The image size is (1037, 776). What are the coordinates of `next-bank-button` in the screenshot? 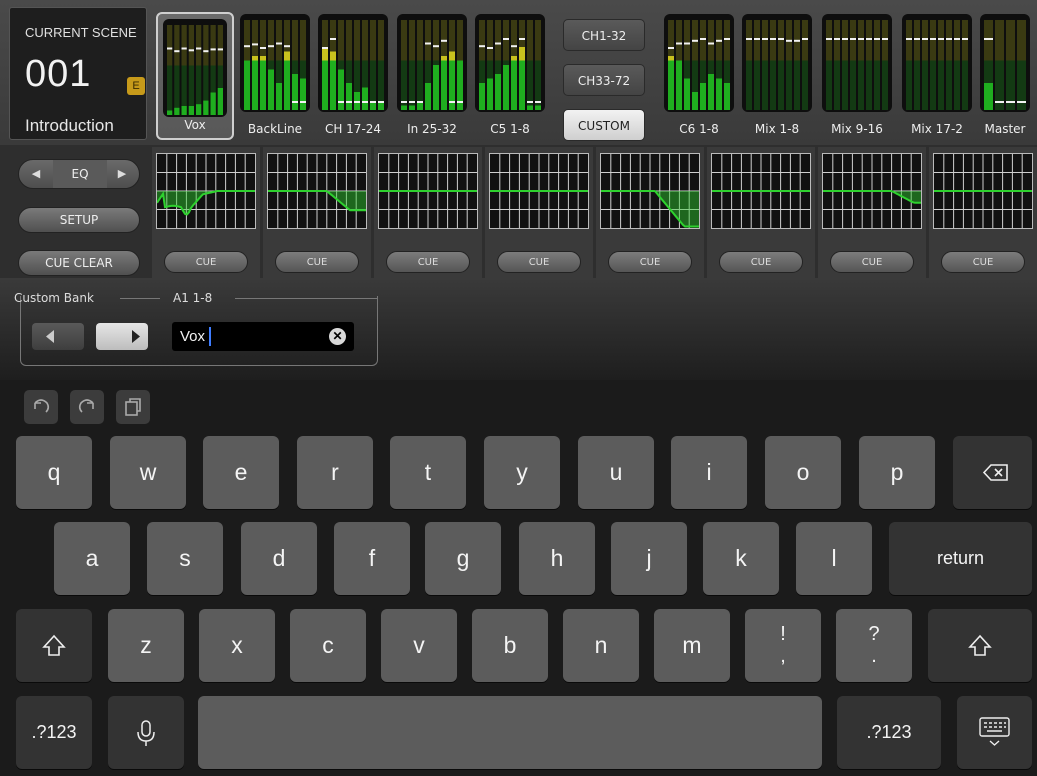 It's located at (122, 336).